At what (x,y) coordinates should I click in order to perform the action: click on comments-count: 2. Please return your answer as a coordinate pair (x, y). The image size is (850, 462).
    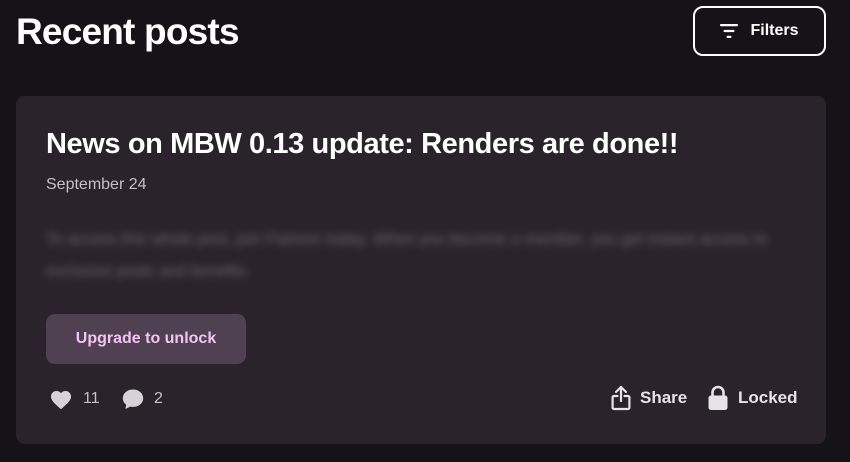
    Looking at the image, I should click on (158, 398).